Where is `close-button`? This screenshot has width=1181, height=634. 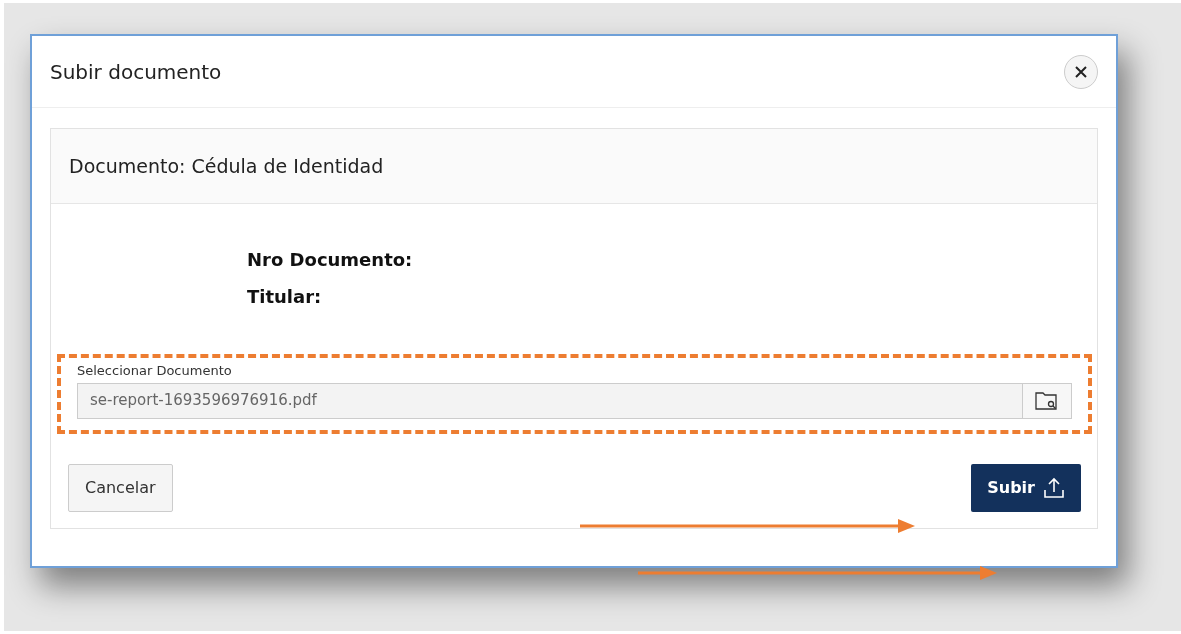 close-button is located at coordinates (1081, 71).